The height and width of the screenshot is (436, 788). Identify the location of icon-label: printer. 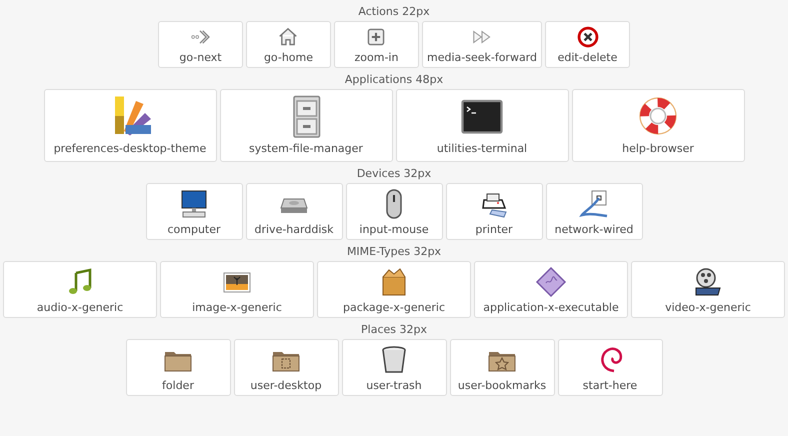
(494, 230).